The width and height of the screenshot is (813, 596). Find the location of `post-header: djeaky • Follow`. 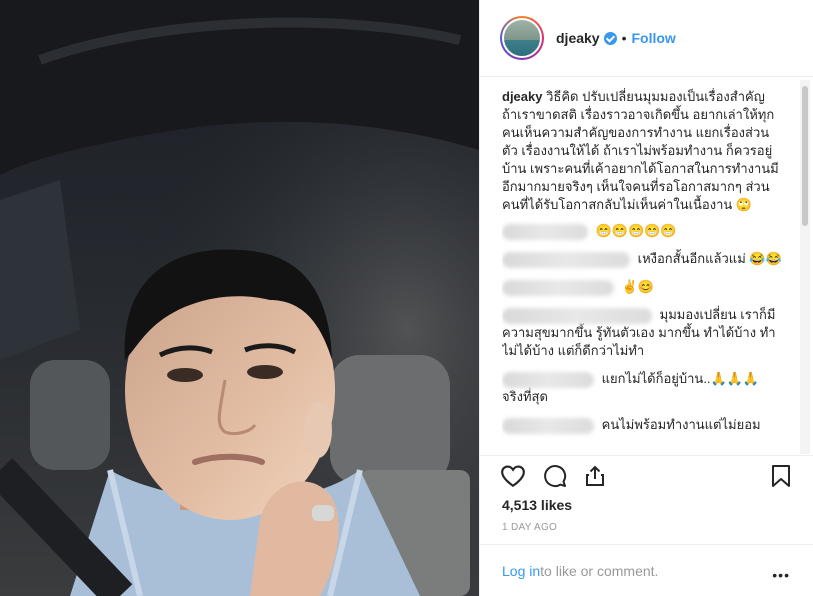

post-header: djeaky • Follow is located at coordinates (646, 38).